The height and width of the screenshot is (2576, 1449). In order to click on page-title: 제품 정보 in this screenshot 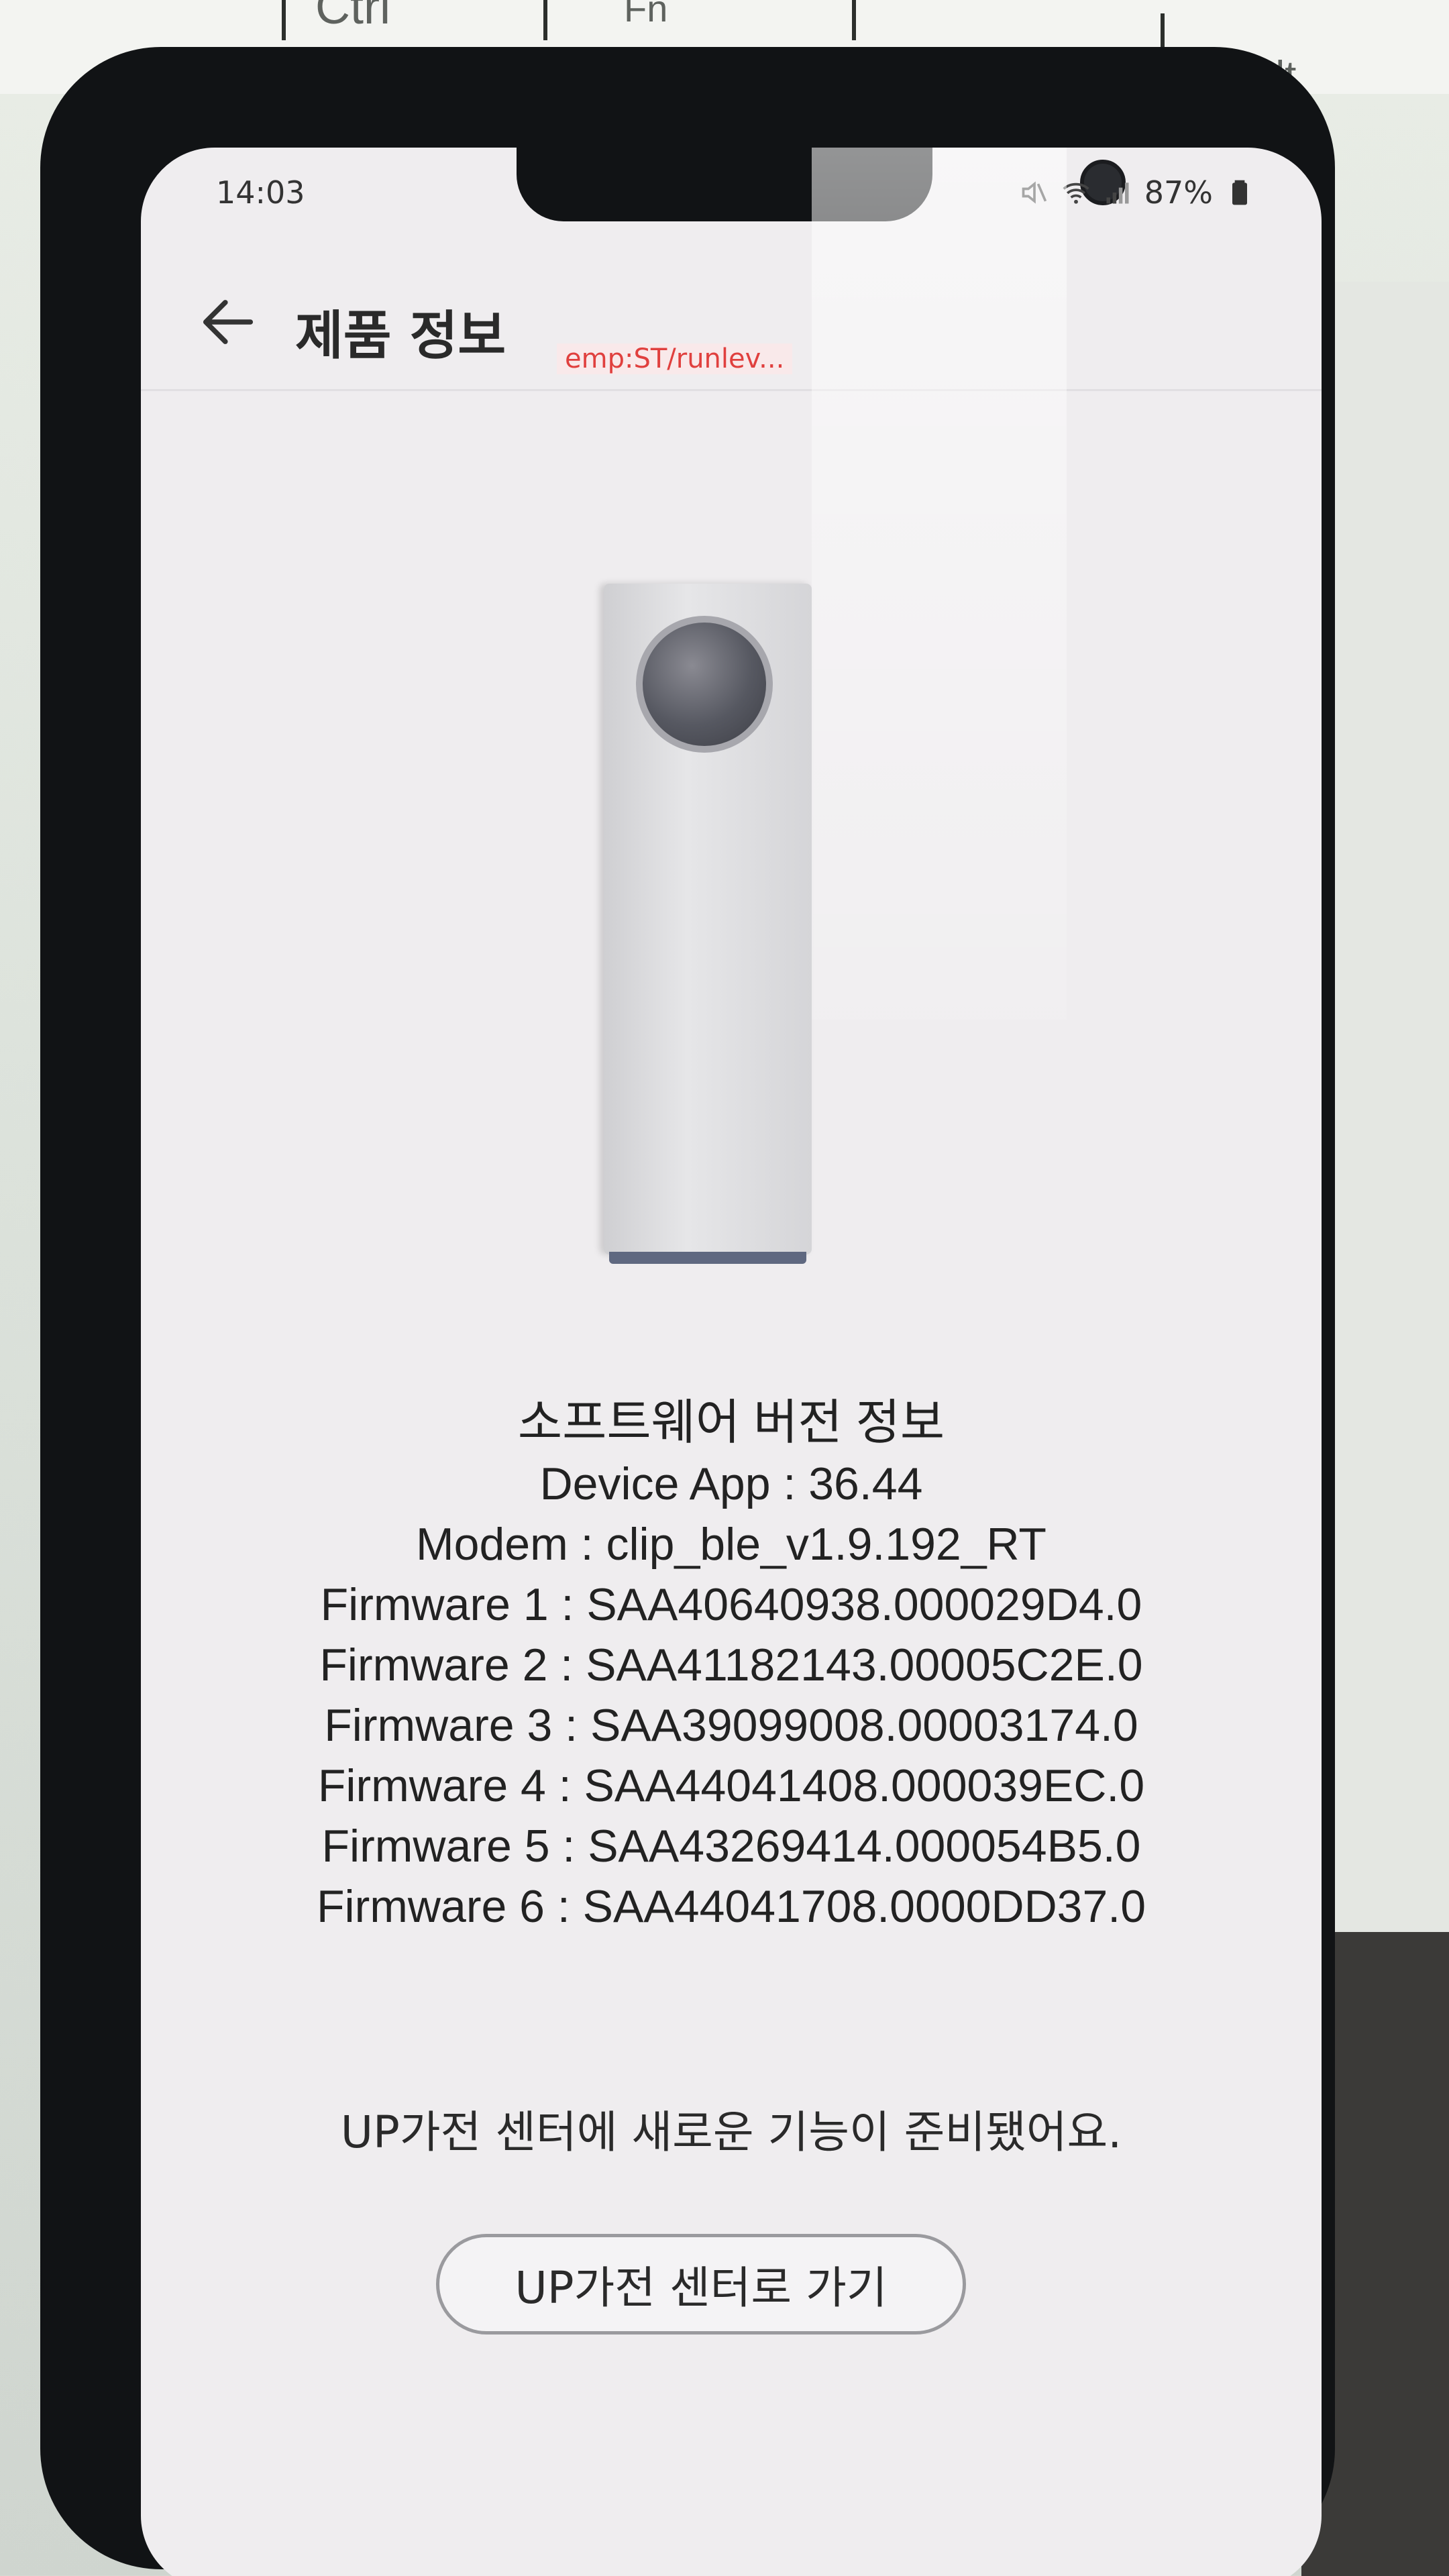, I will do `click(400, 336)`.